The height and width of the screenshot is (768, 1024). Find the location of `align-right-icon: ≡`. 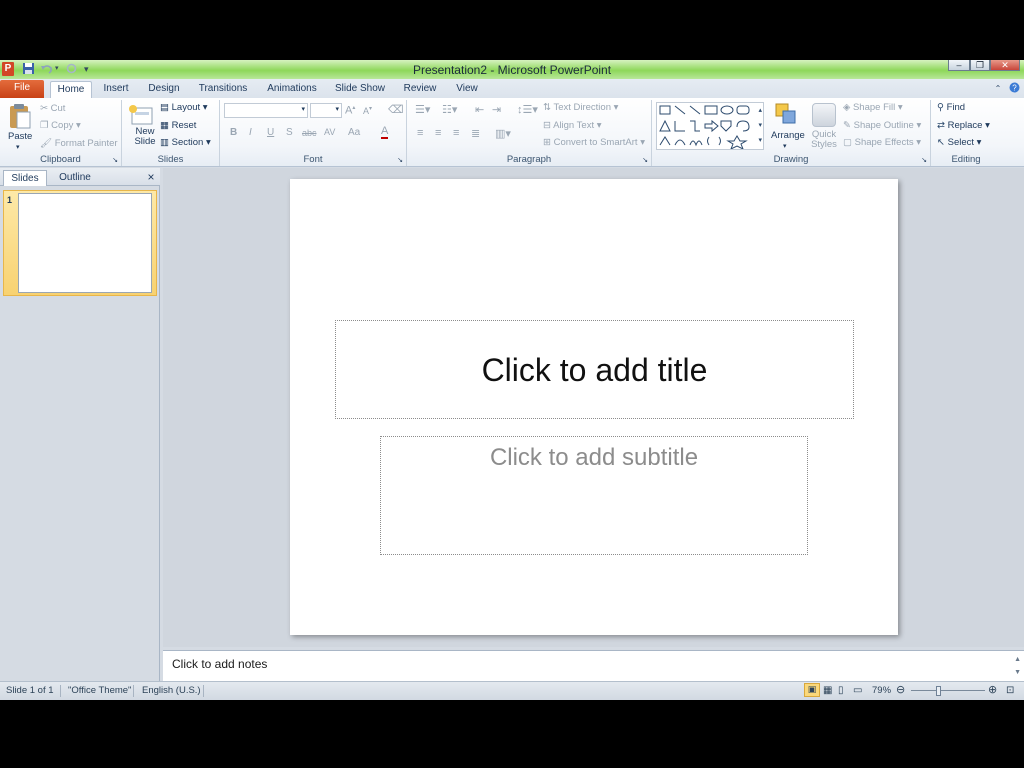

align-right-icon: ≡ is located at coordinates (456, 133).